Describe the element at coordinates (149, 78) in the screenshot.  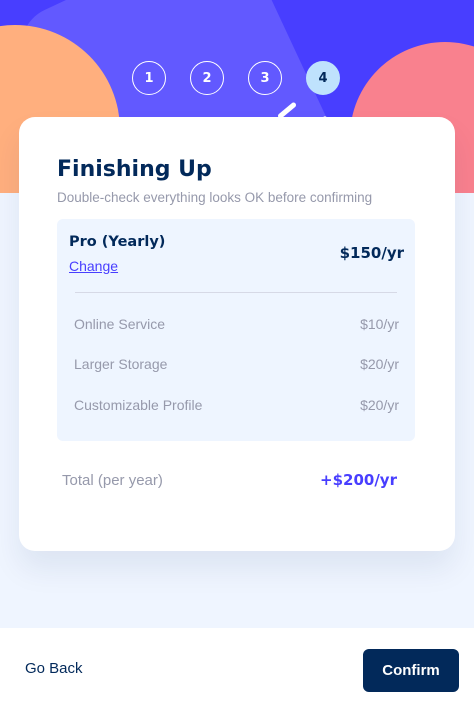
I see `step-1: 1` at that location.